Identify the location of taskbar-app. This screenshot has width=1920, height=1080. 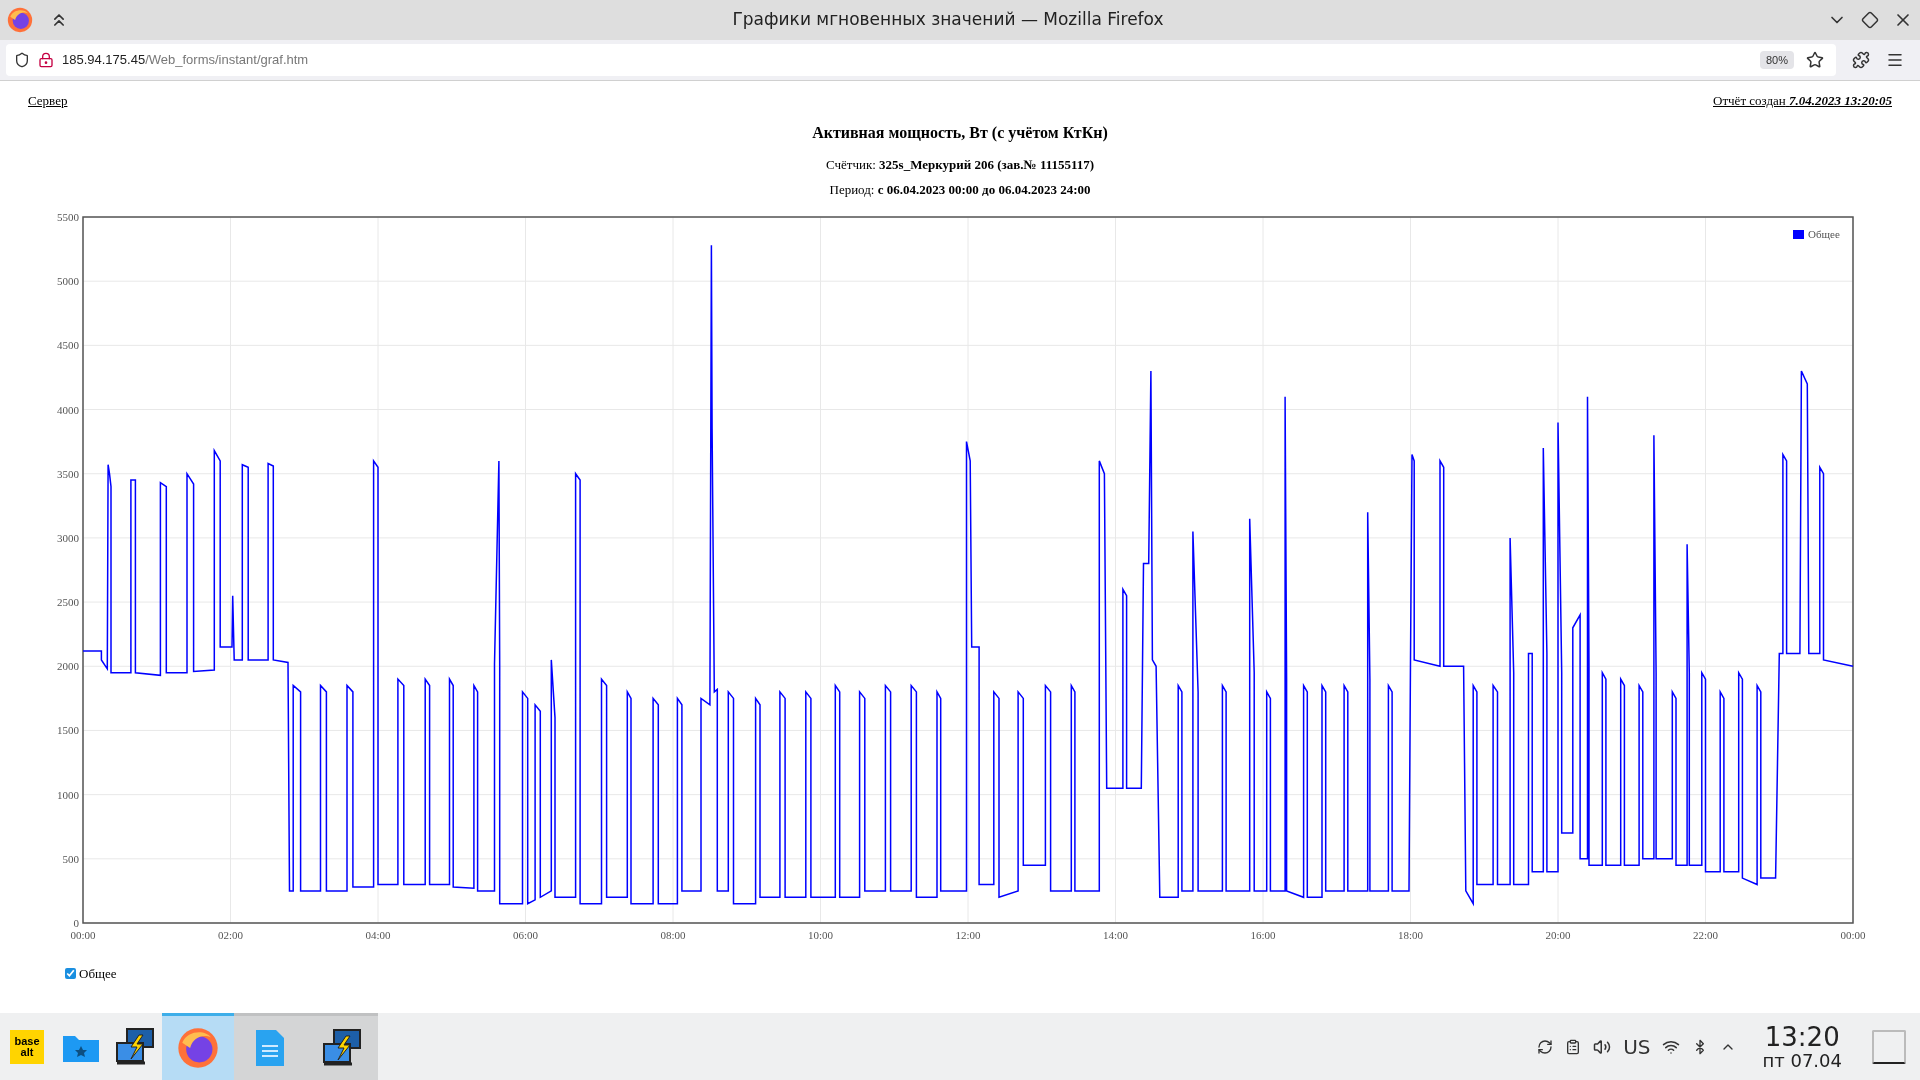
(342, 1046).